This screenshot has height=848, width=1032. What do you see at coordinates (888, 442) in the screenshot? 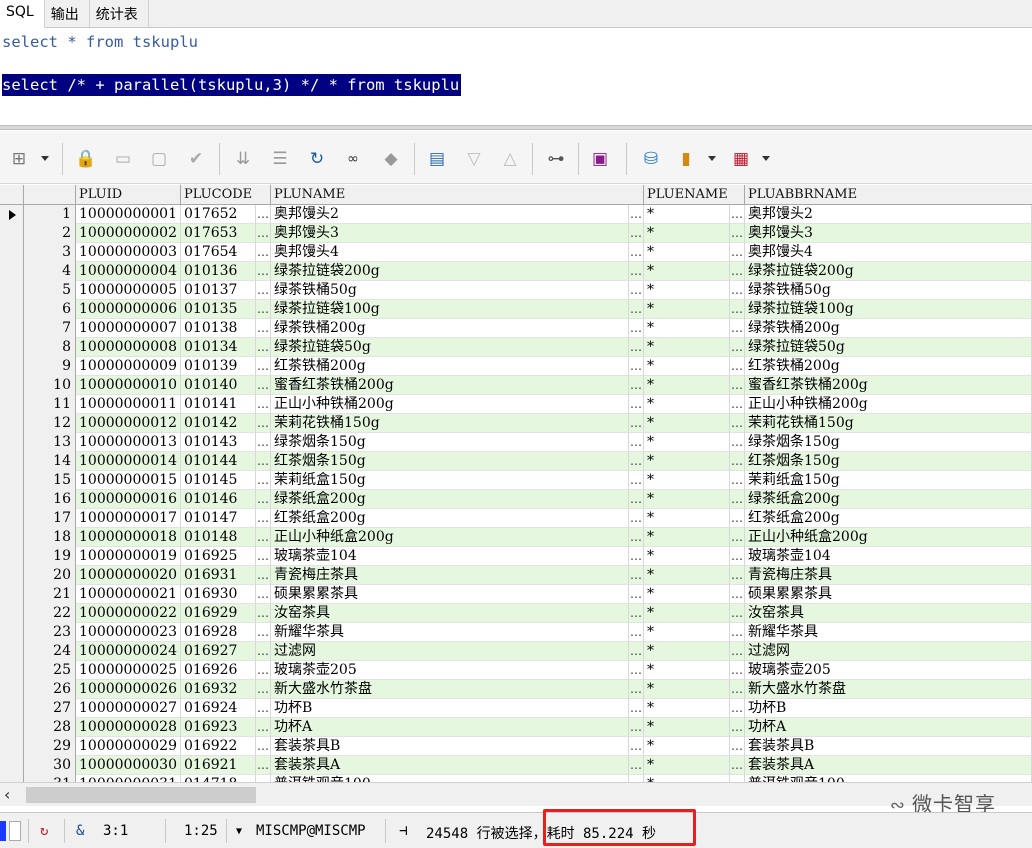
I see `cell-pluabbrname: 绿茶烟条150g` at bounding box center [888, 442].